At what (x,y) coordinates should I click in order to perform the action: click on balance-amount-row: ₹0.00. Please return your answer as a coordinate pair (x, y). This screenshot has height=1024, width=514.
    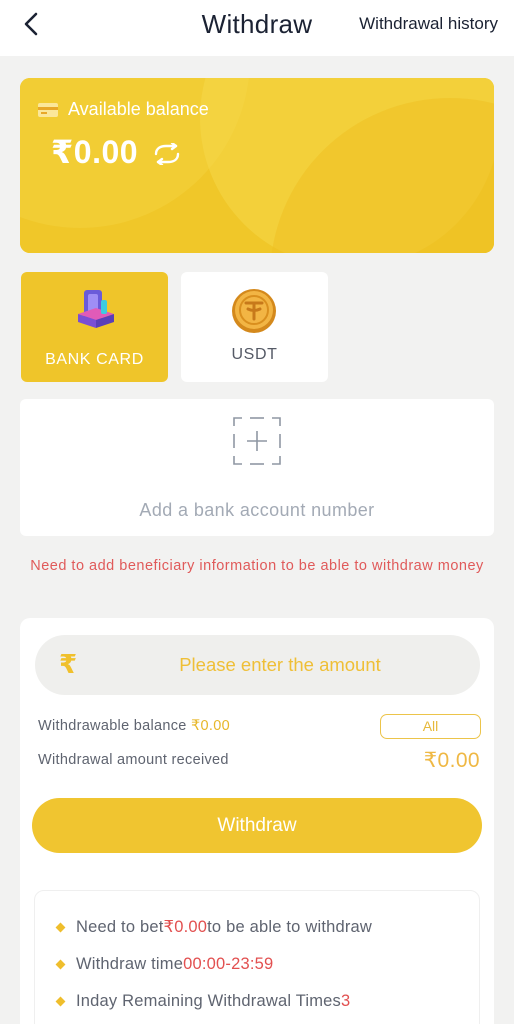
    Looking at the image, I should click on (116, 152).